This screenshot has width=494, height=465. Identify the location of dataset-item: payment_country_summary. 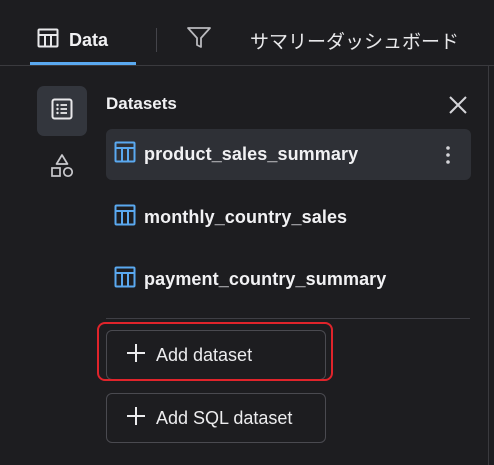
(288, 279).